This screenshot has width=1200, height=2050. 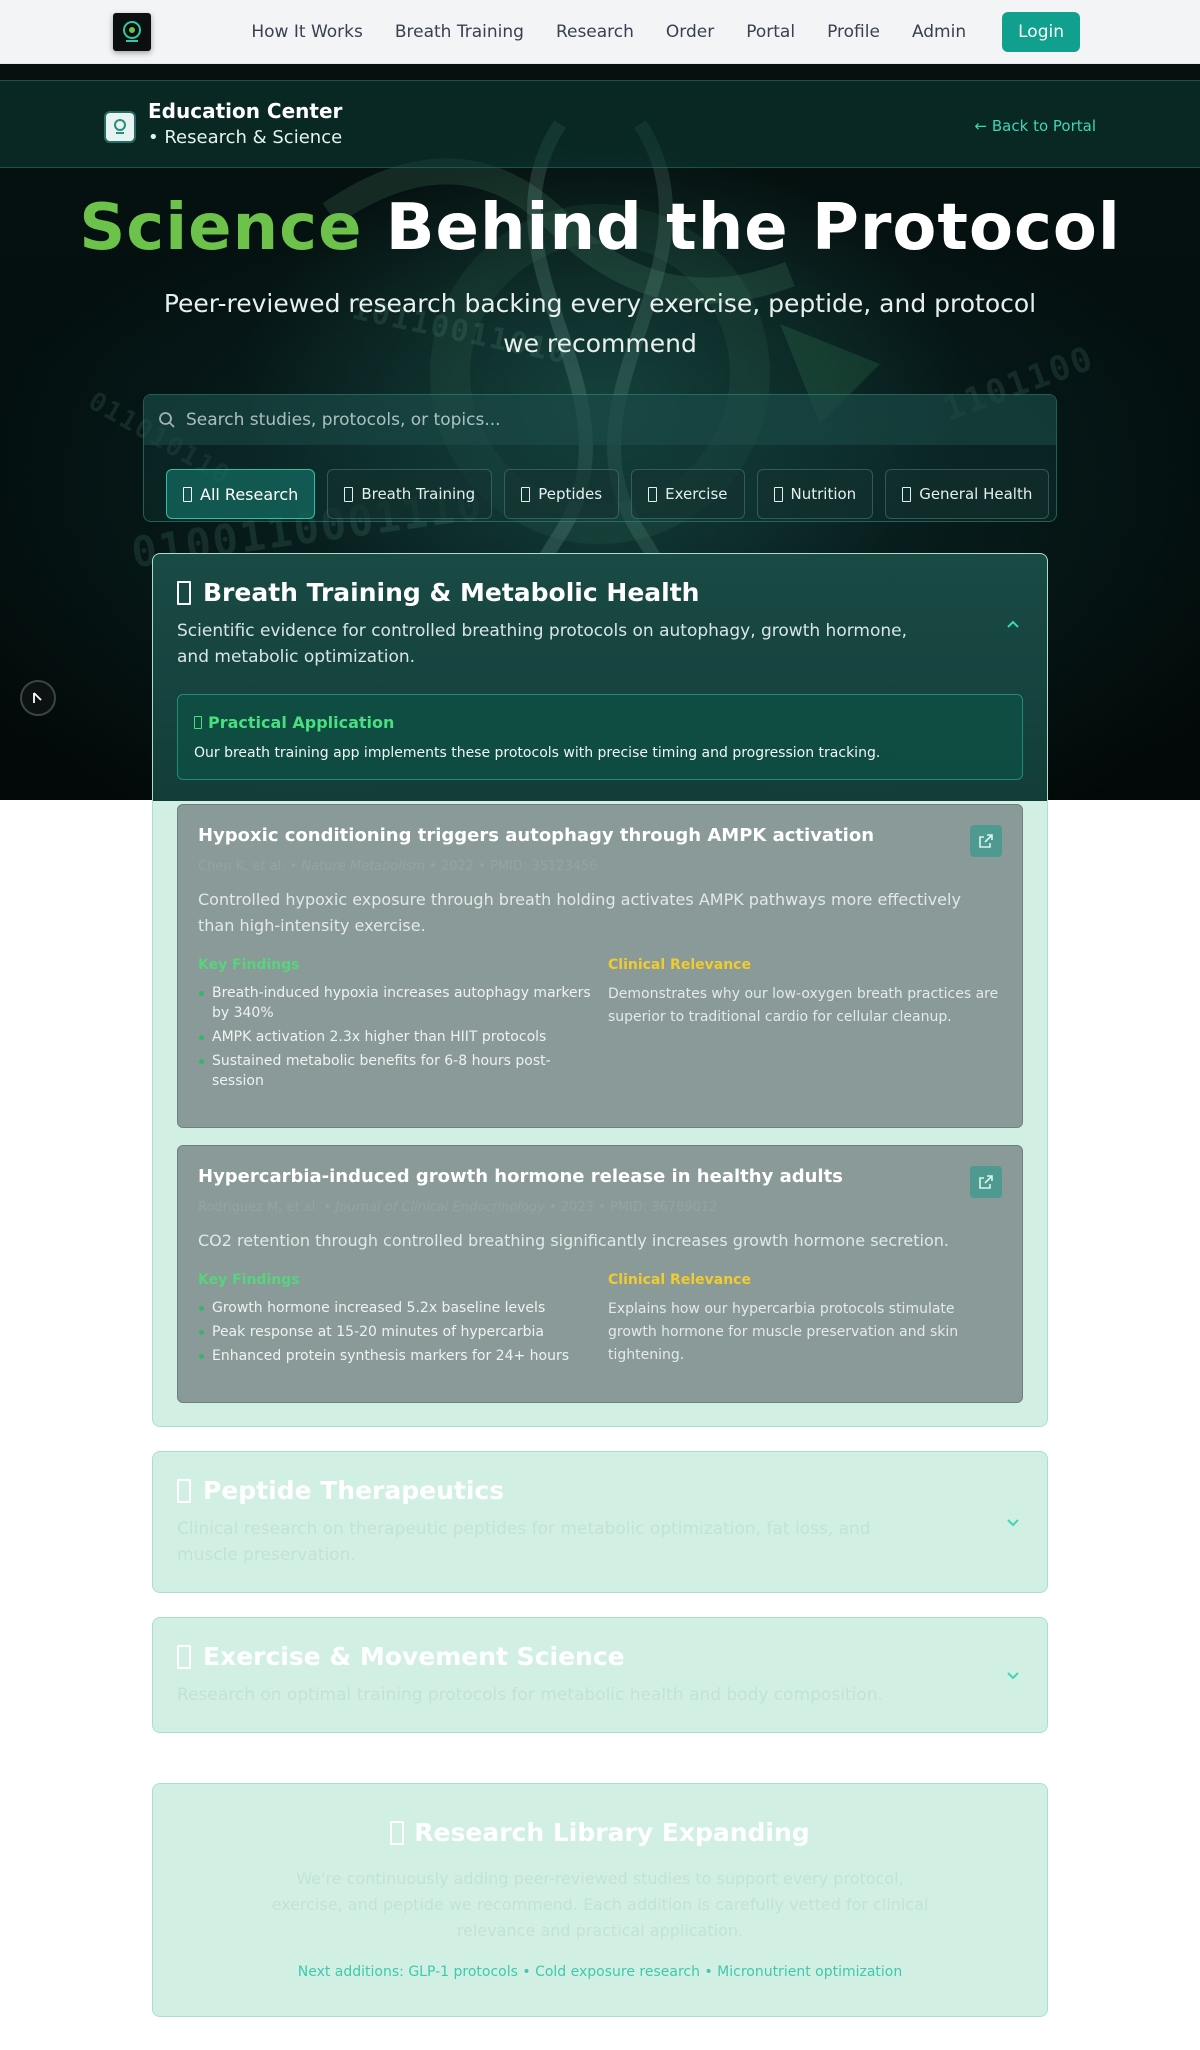 I want to click on search-icon, so click(x=167, y=420).